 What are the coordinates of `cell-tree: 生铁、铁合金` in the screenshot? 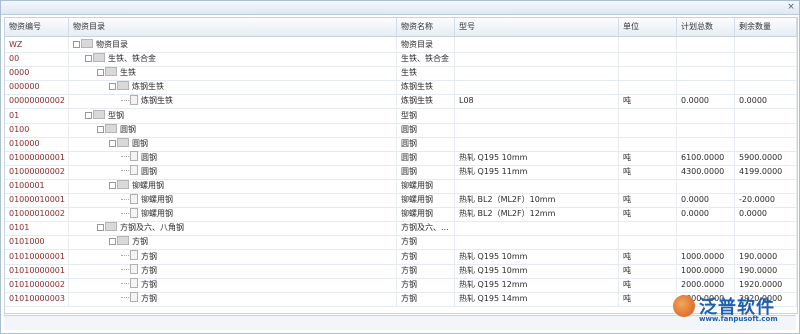 It's located at (233, 59).